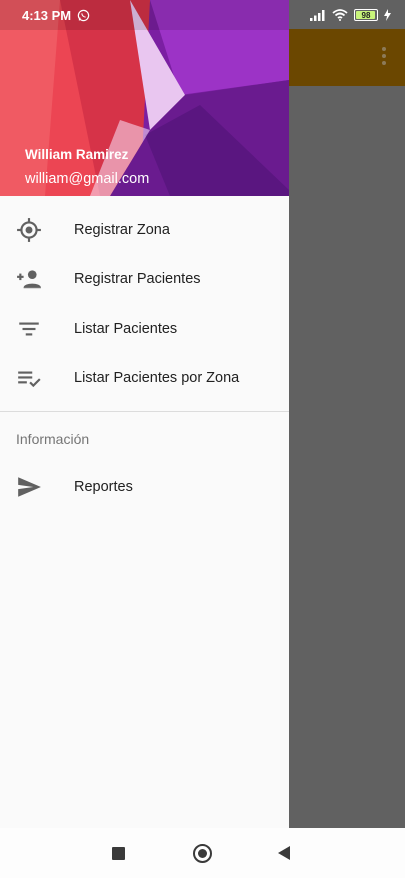 The width and height of the screenshot is (405, 878). Describe the element at coordinates (47, 15) in the screenshot. I see `status-time: 4:13 PM` at that location.